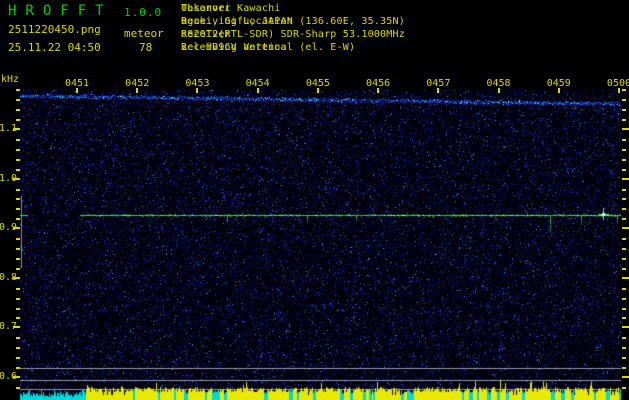  What do you see at coordinates (10, 79) in the screenshot?
I see `y-axis-unit-label: kHz` at bounding box center [10, 79].